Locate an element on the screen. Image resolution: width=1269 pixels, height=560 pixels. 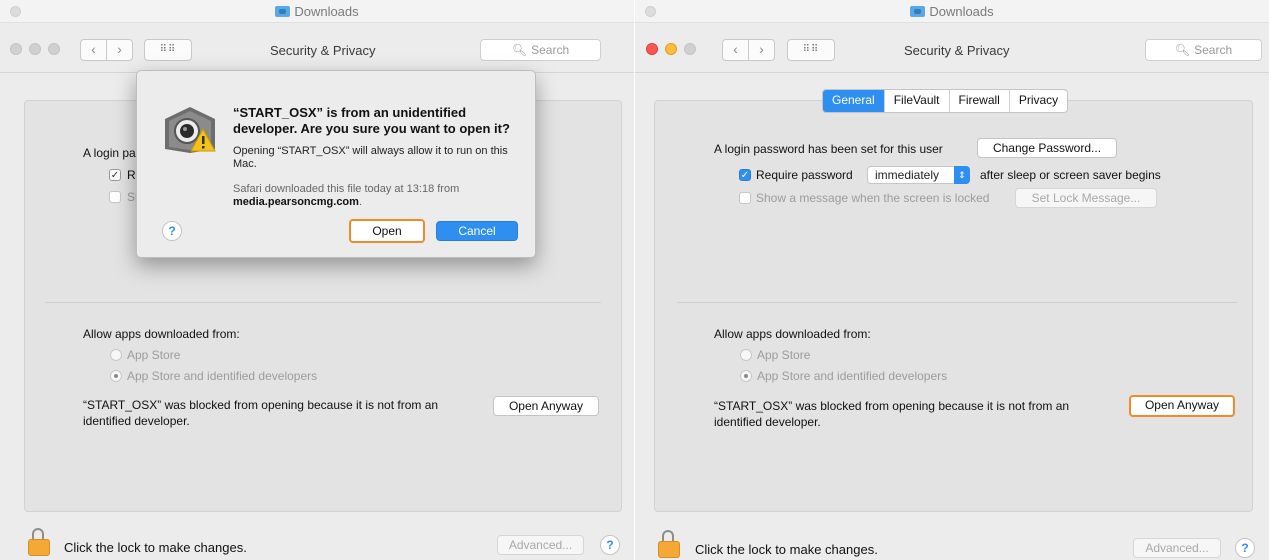
require-password-label: Require password is located at coordinates (804, 175).